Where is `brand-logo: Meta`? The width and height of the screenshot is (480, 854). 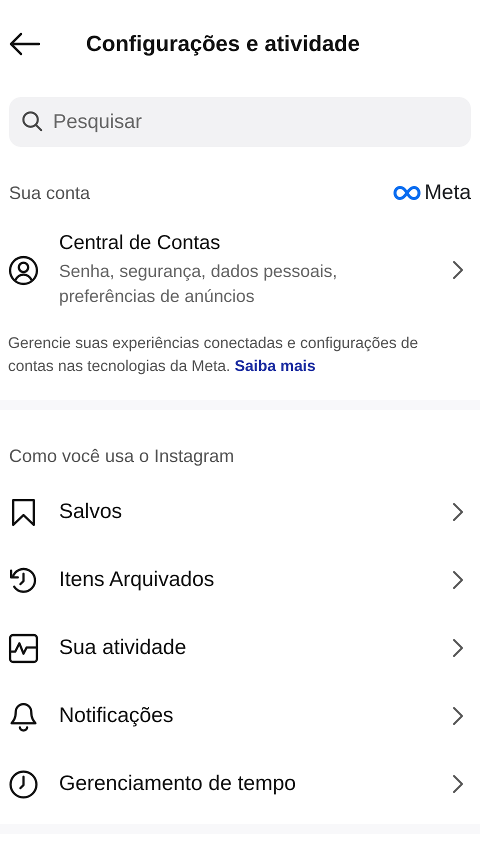 brand-logo: Meta is located at coordinates (432, 193).